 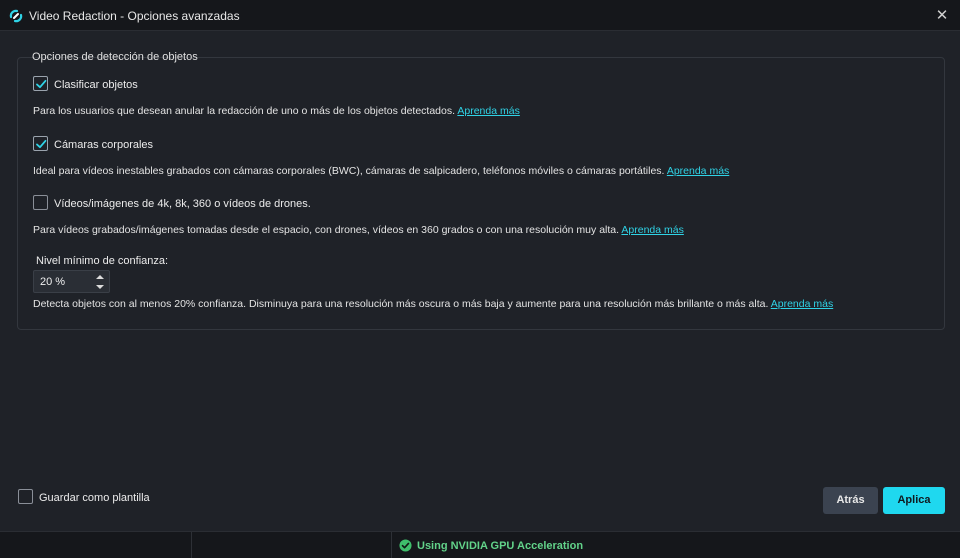 What do you see at coordinates (16, 16) in the screenshot?
I see `app-logo-icon` at bounding box center [16, 16].